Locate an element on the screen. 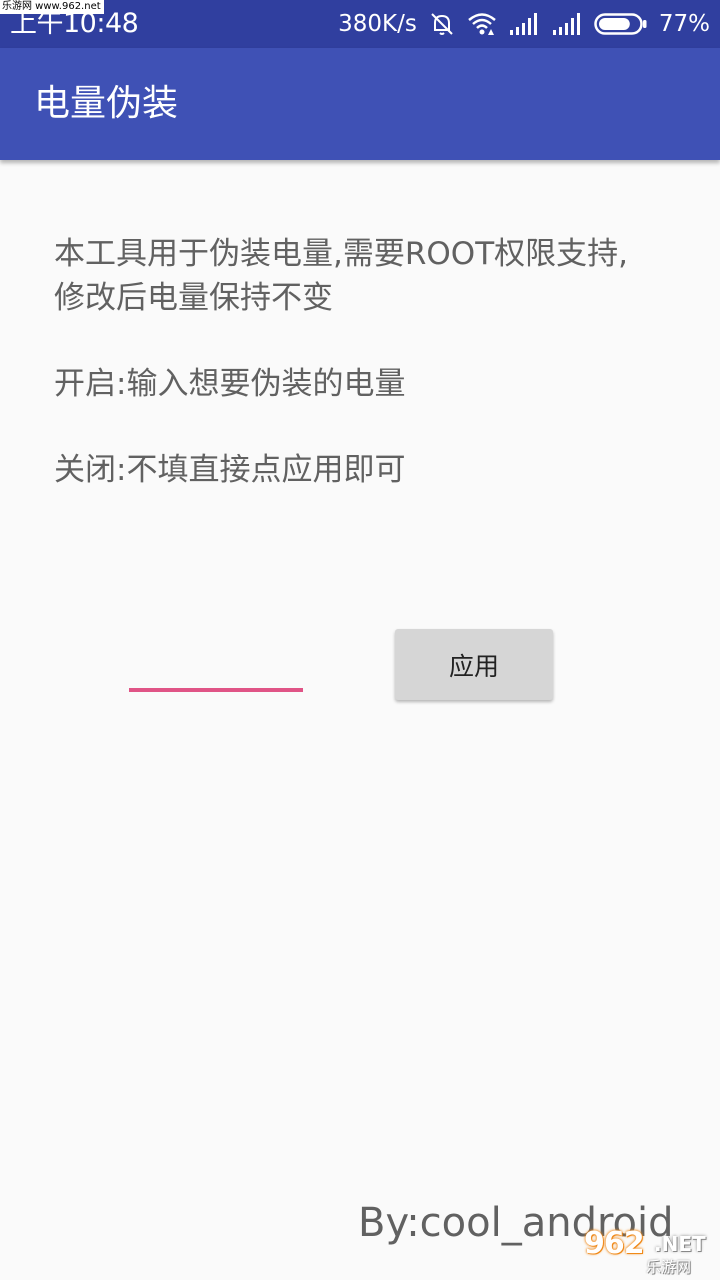  description-text: 本工具用于伪装电量,需要ROOT权限支持, 修改后电量保持不变 is located at coordinates (341, 276).